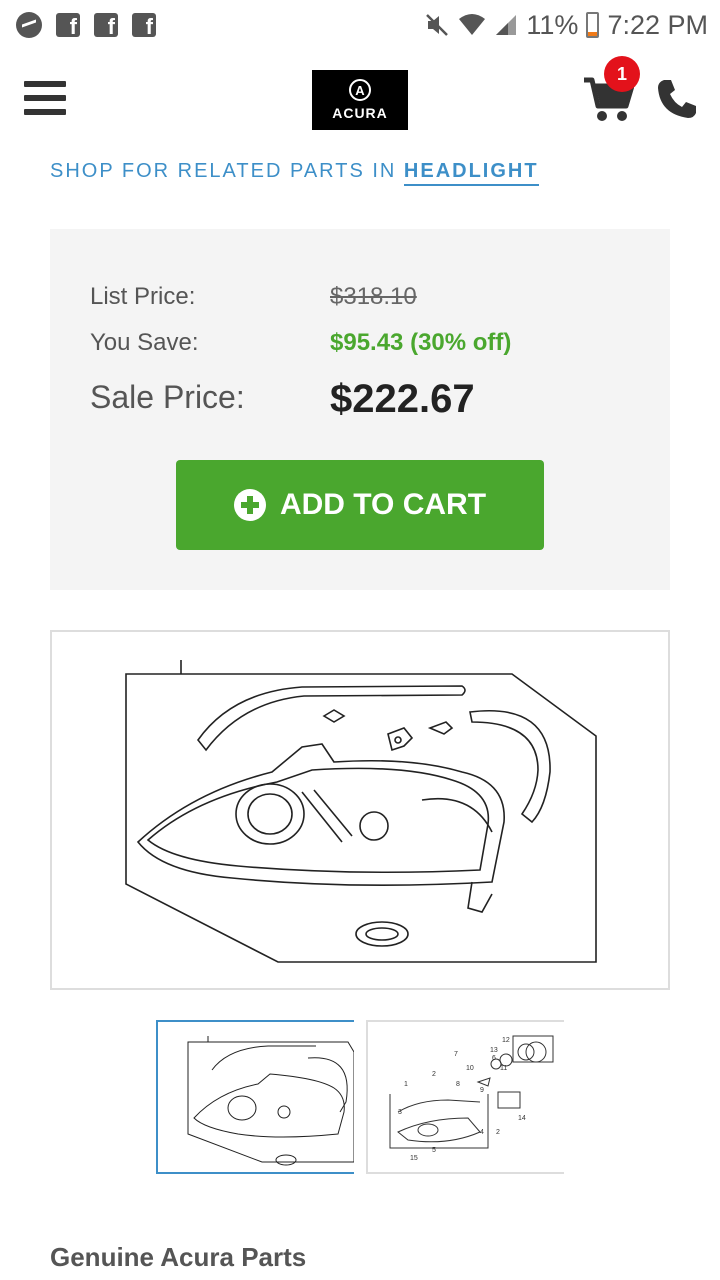  What do you see at coordinates (472, 24) in the screenshot?
I see `wifi-icon` at bounding box center [472, 24].